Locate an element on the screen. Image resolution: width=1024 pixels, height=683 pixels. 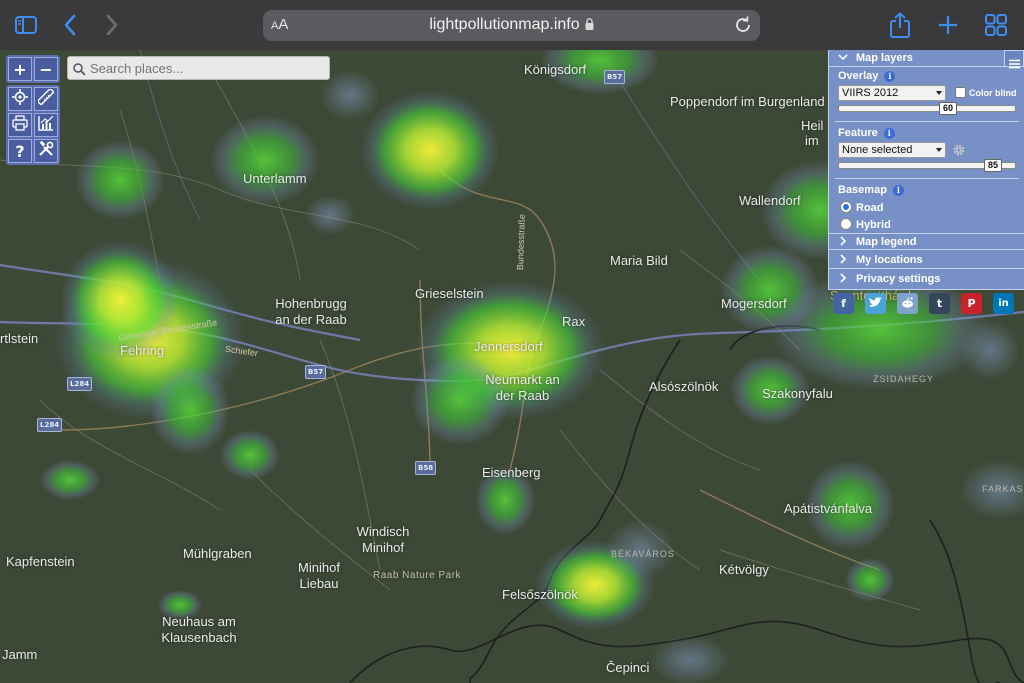
twitter-icon is located at coordinates (875, 303).